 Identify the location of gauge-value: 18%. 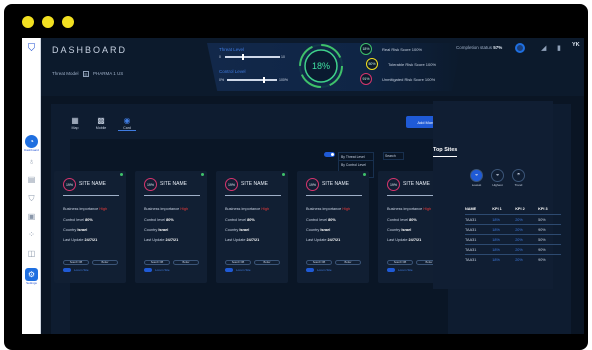
(321, 66).